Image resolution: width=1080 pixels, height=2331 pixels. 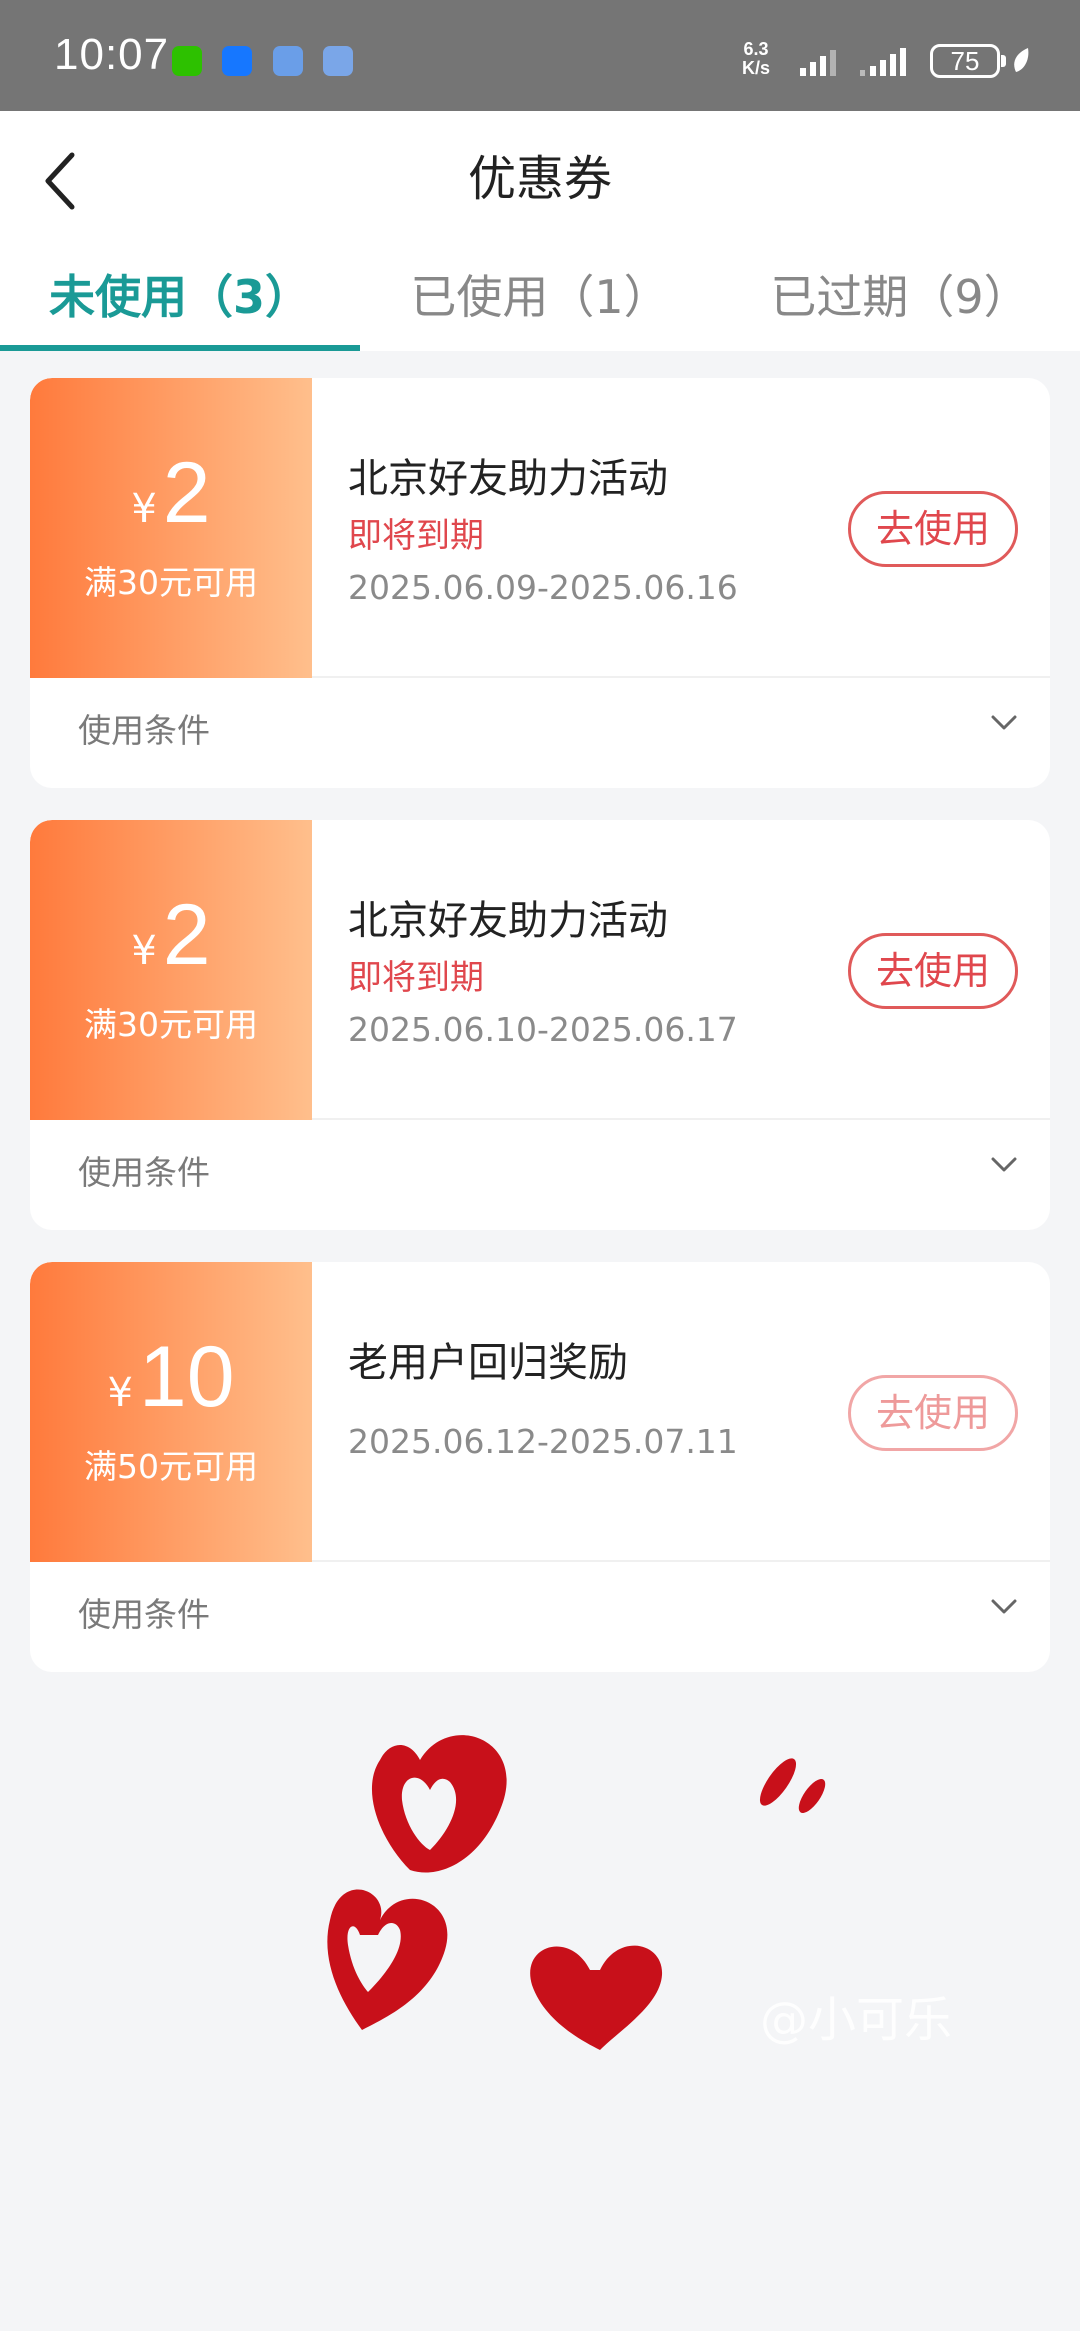 I want to click on tab-unused: 未使用（3）, so click(x=180, y=301).